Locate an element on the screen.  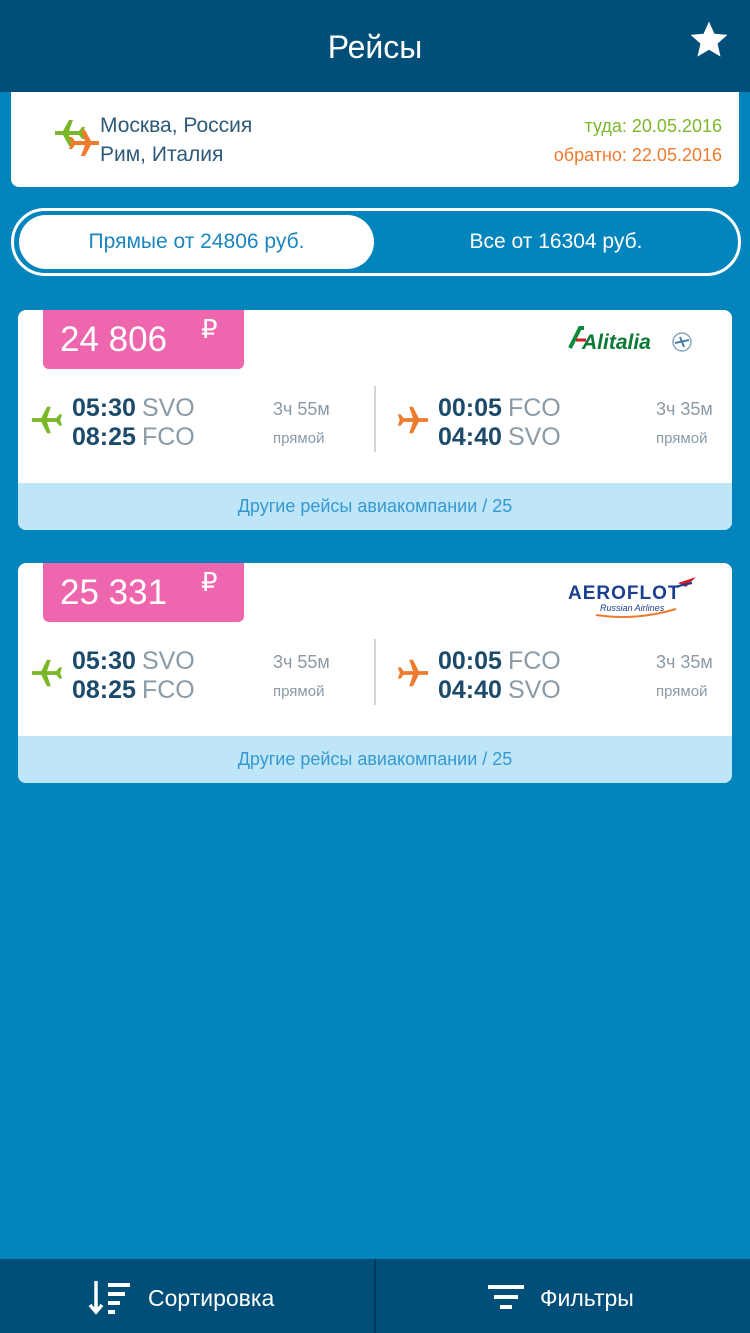
filters-button: Фильтры is located at coordinates (563, 1296).